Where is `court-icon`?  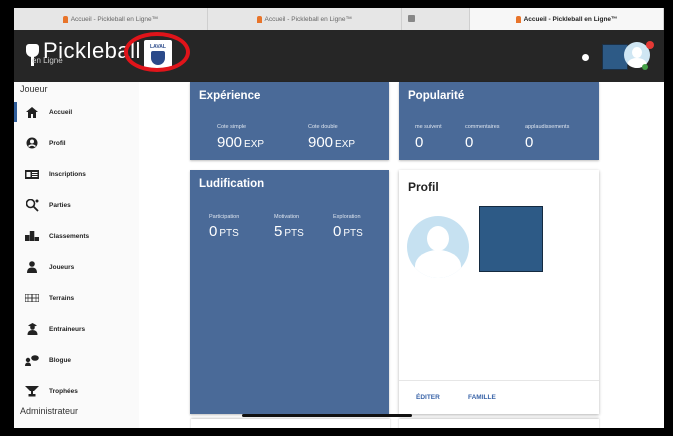
court-icon is located at coordinates (32, 298).